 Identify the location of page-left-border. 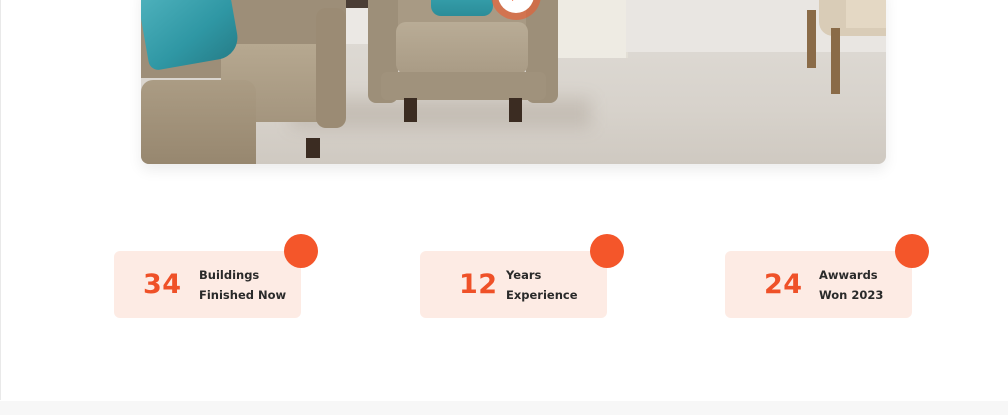
(0, 200).